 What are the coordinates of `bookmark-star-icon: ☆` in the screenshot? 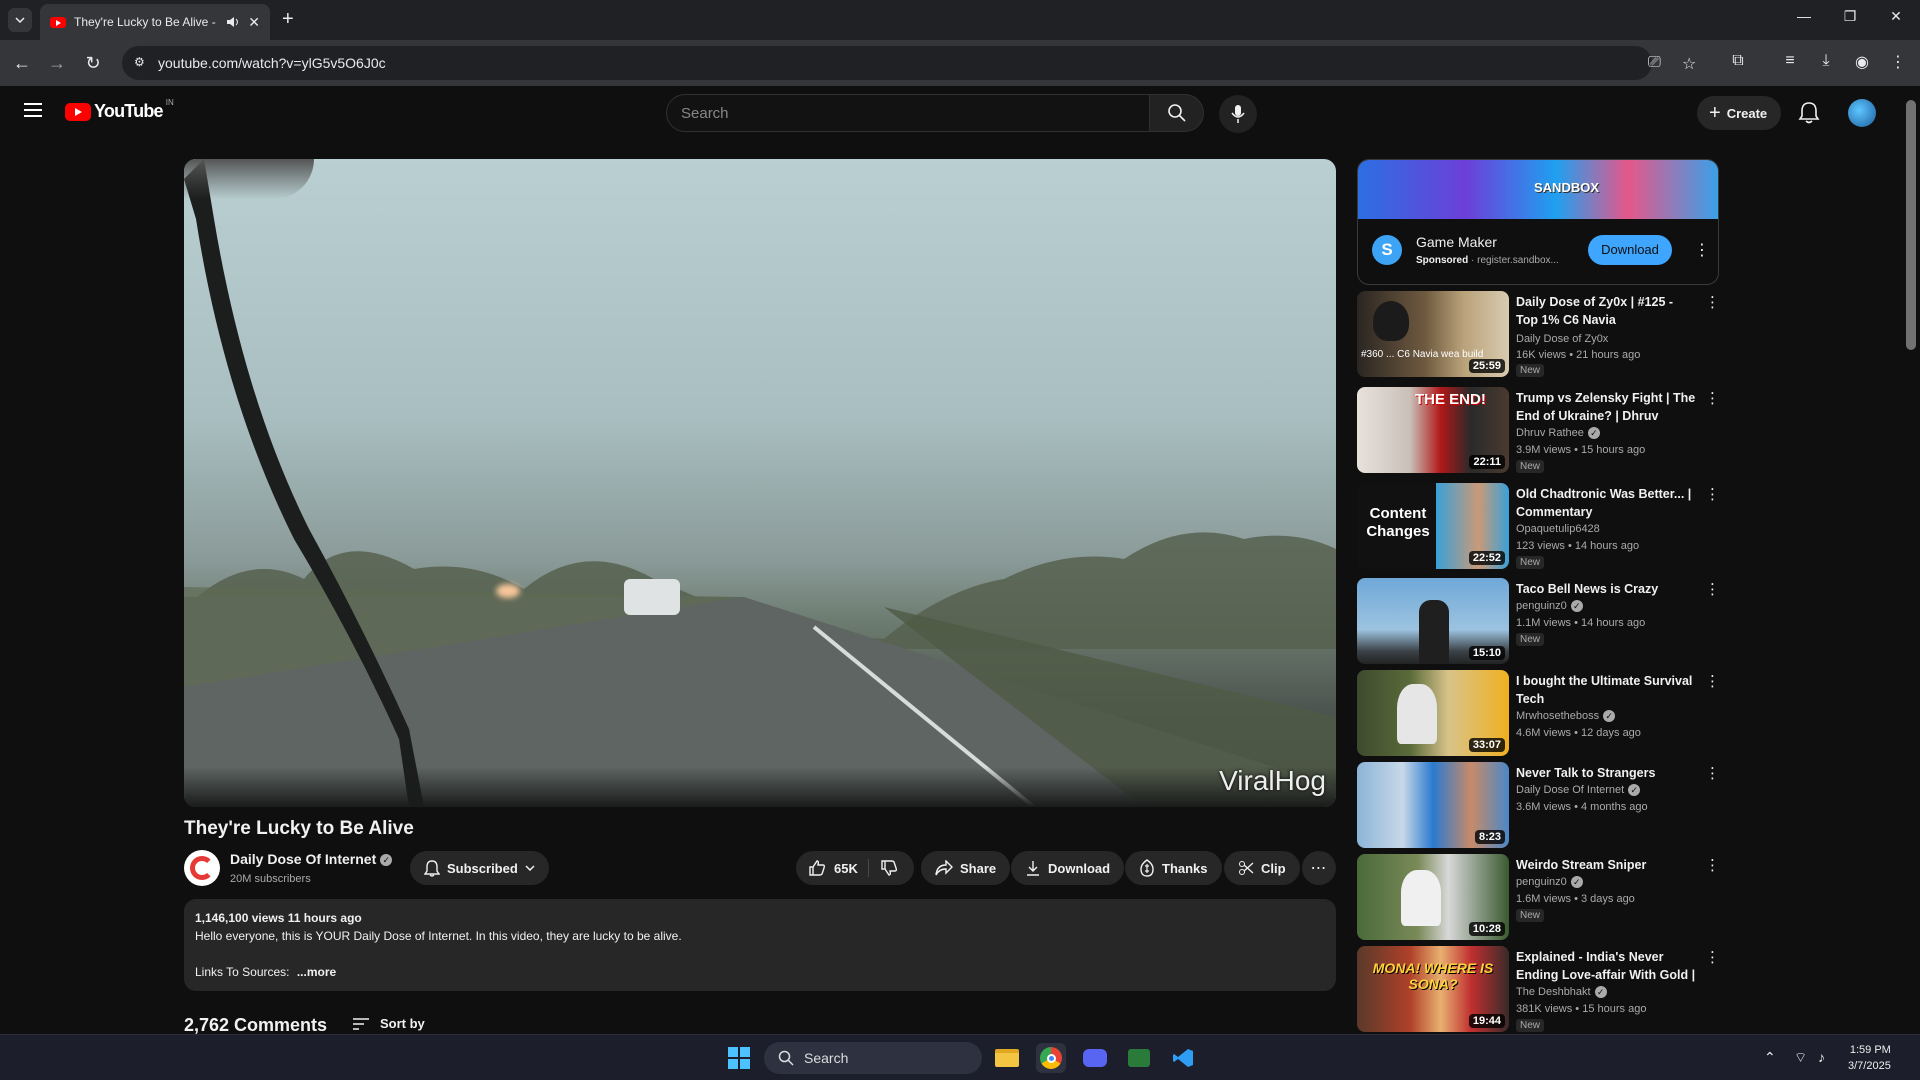 It's located at (1689, 64).